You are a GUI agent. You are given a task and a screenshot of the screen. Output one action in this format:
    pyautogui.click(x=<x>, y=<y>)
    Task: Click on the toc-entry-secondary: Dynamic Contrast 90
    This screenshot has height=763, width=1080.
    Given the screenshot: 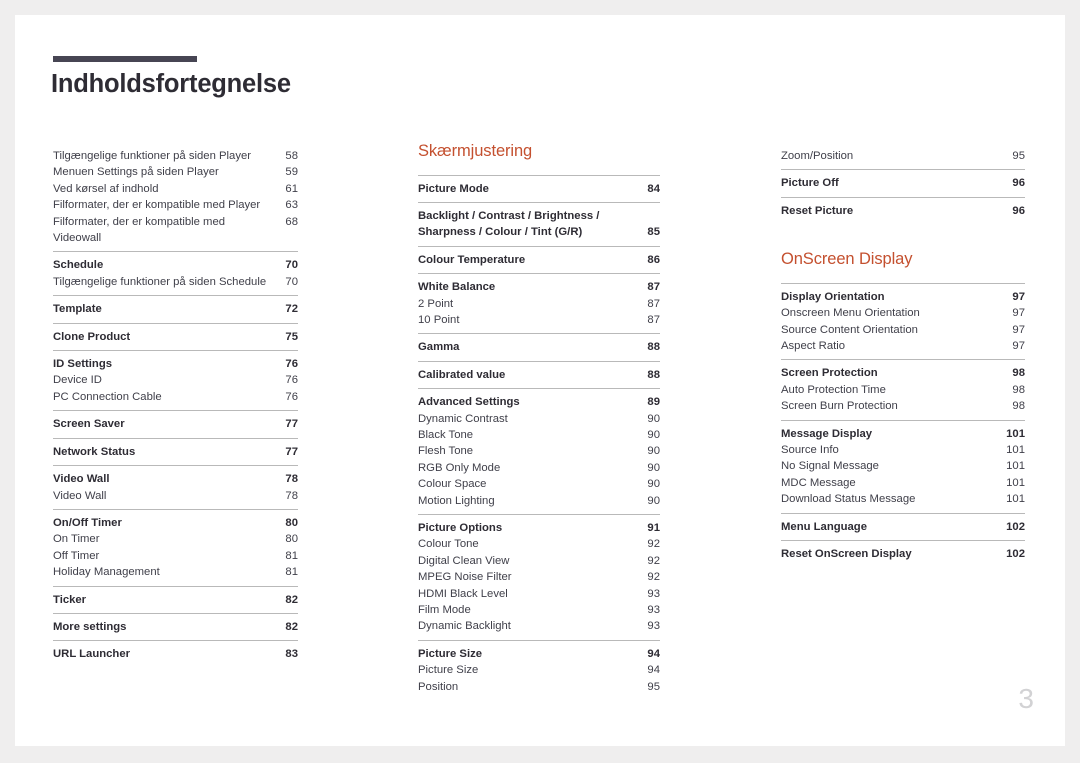 What is the action you would take?
    pyautogui.click(x=539, y=419)
    